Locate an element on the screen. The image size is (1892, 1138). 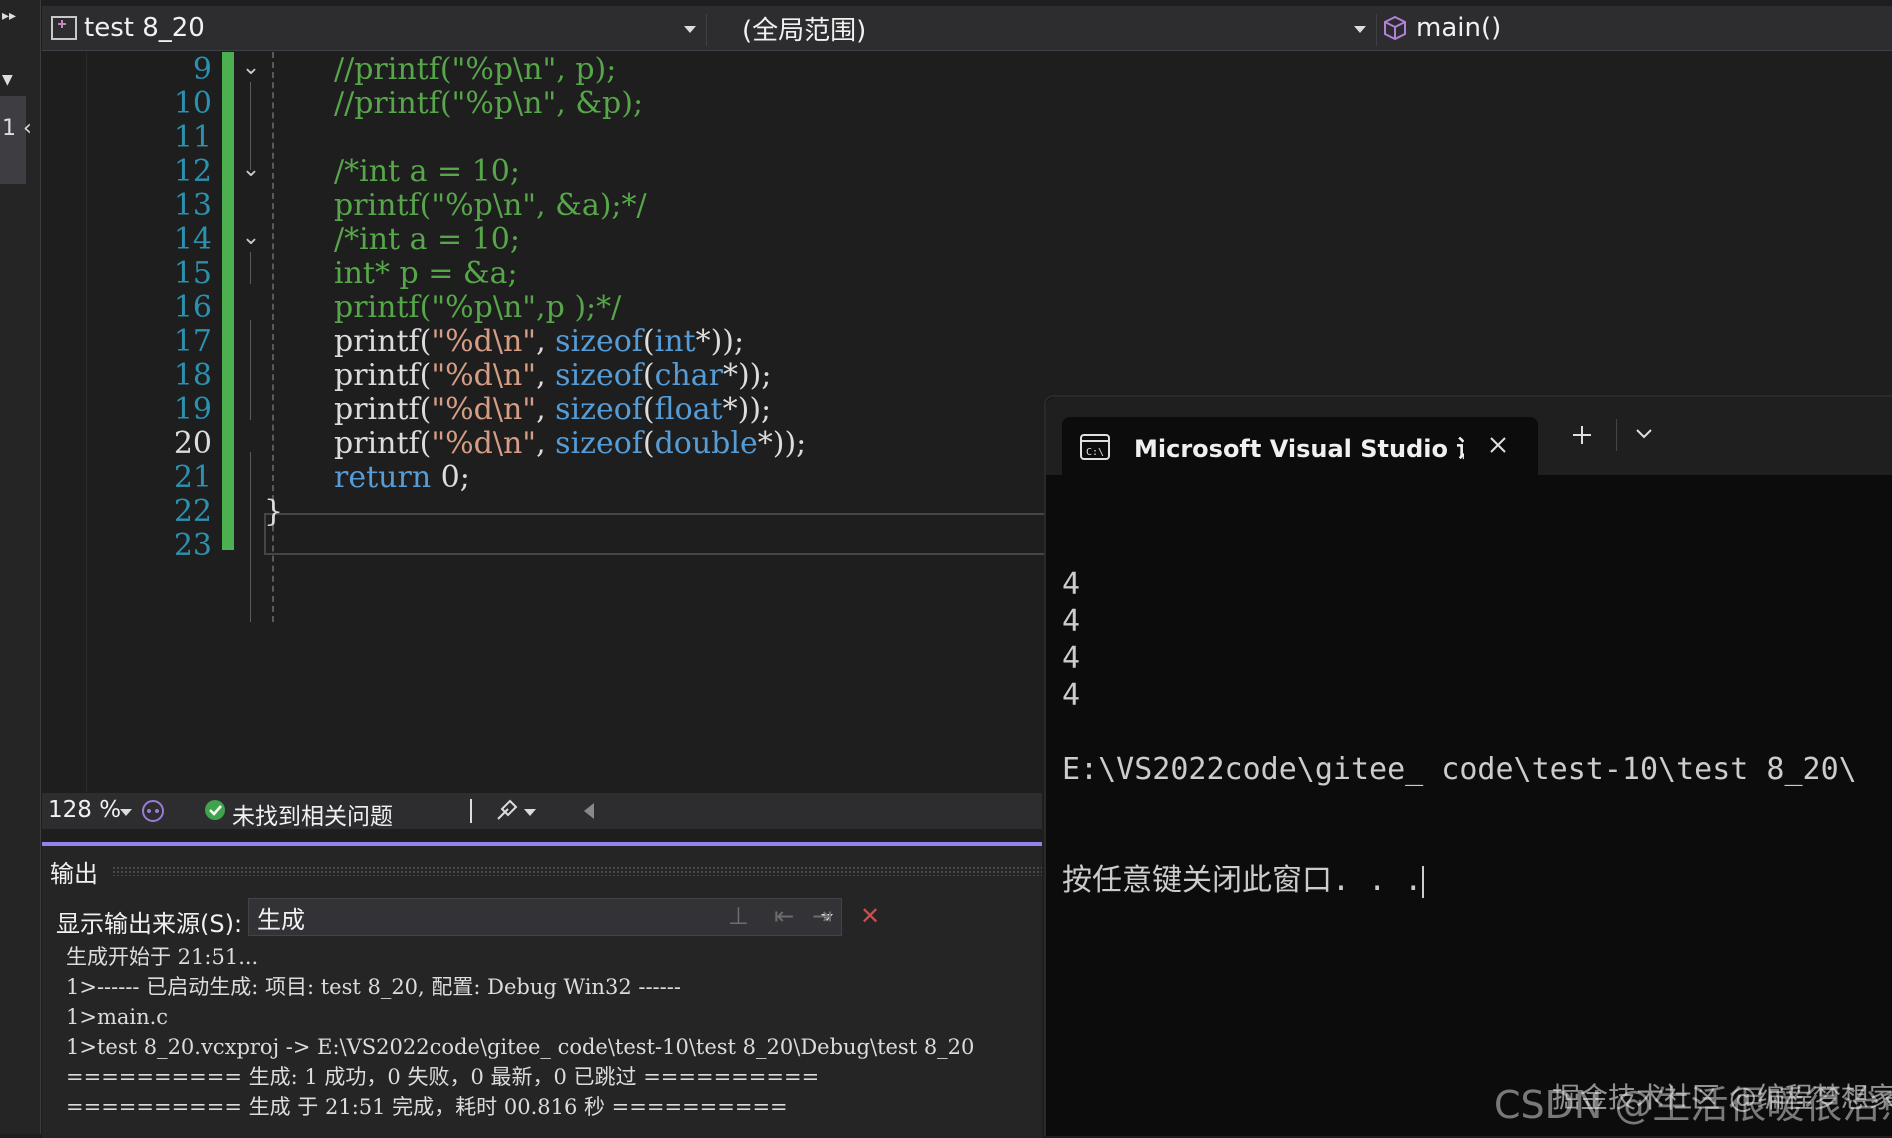
pin-toggle-icon: ▸▸ is located at coordinates (9, 16).